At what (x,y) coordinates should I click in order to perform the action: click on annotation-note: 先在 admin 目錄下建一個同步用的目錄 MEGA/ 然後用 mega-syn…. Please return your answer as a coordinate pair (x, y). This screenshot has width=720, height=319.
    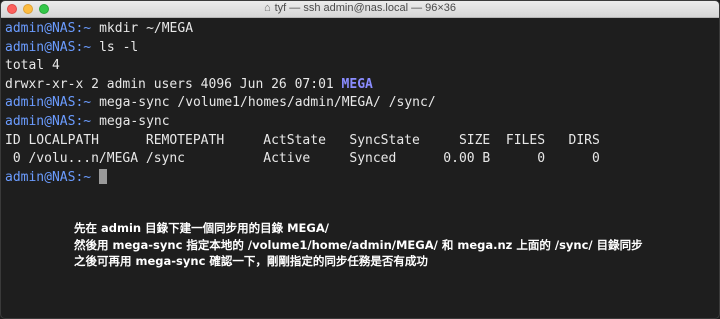
    Looking at the image, I should click on (358, 245).